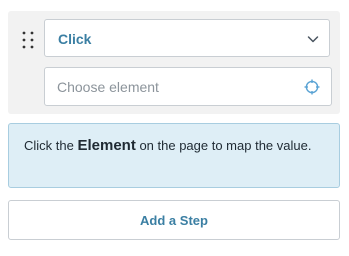 The height and width of the screenshot is (256, 349). Describe the element at coordinates (174, 220) in the screenshot. I see `add-step-button: Add a Step` at that location.